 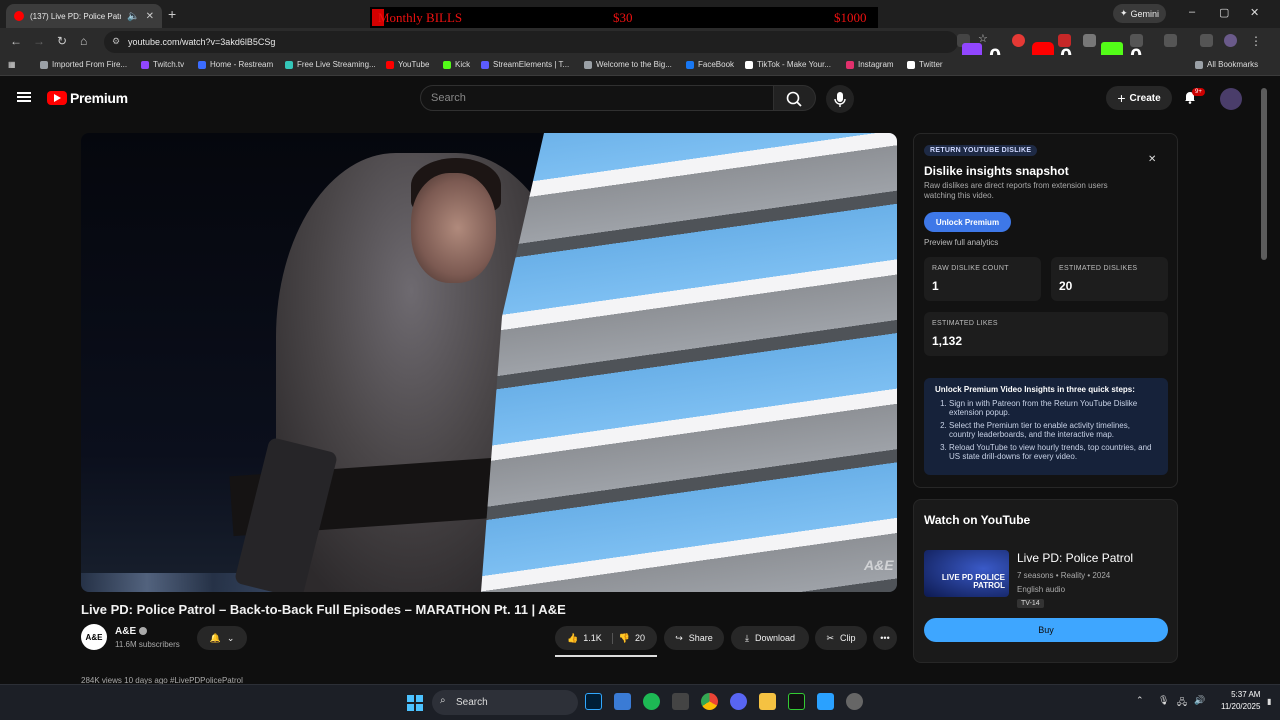 I want to click on gemini-label: Gemini, so click(x=1145, y=13).